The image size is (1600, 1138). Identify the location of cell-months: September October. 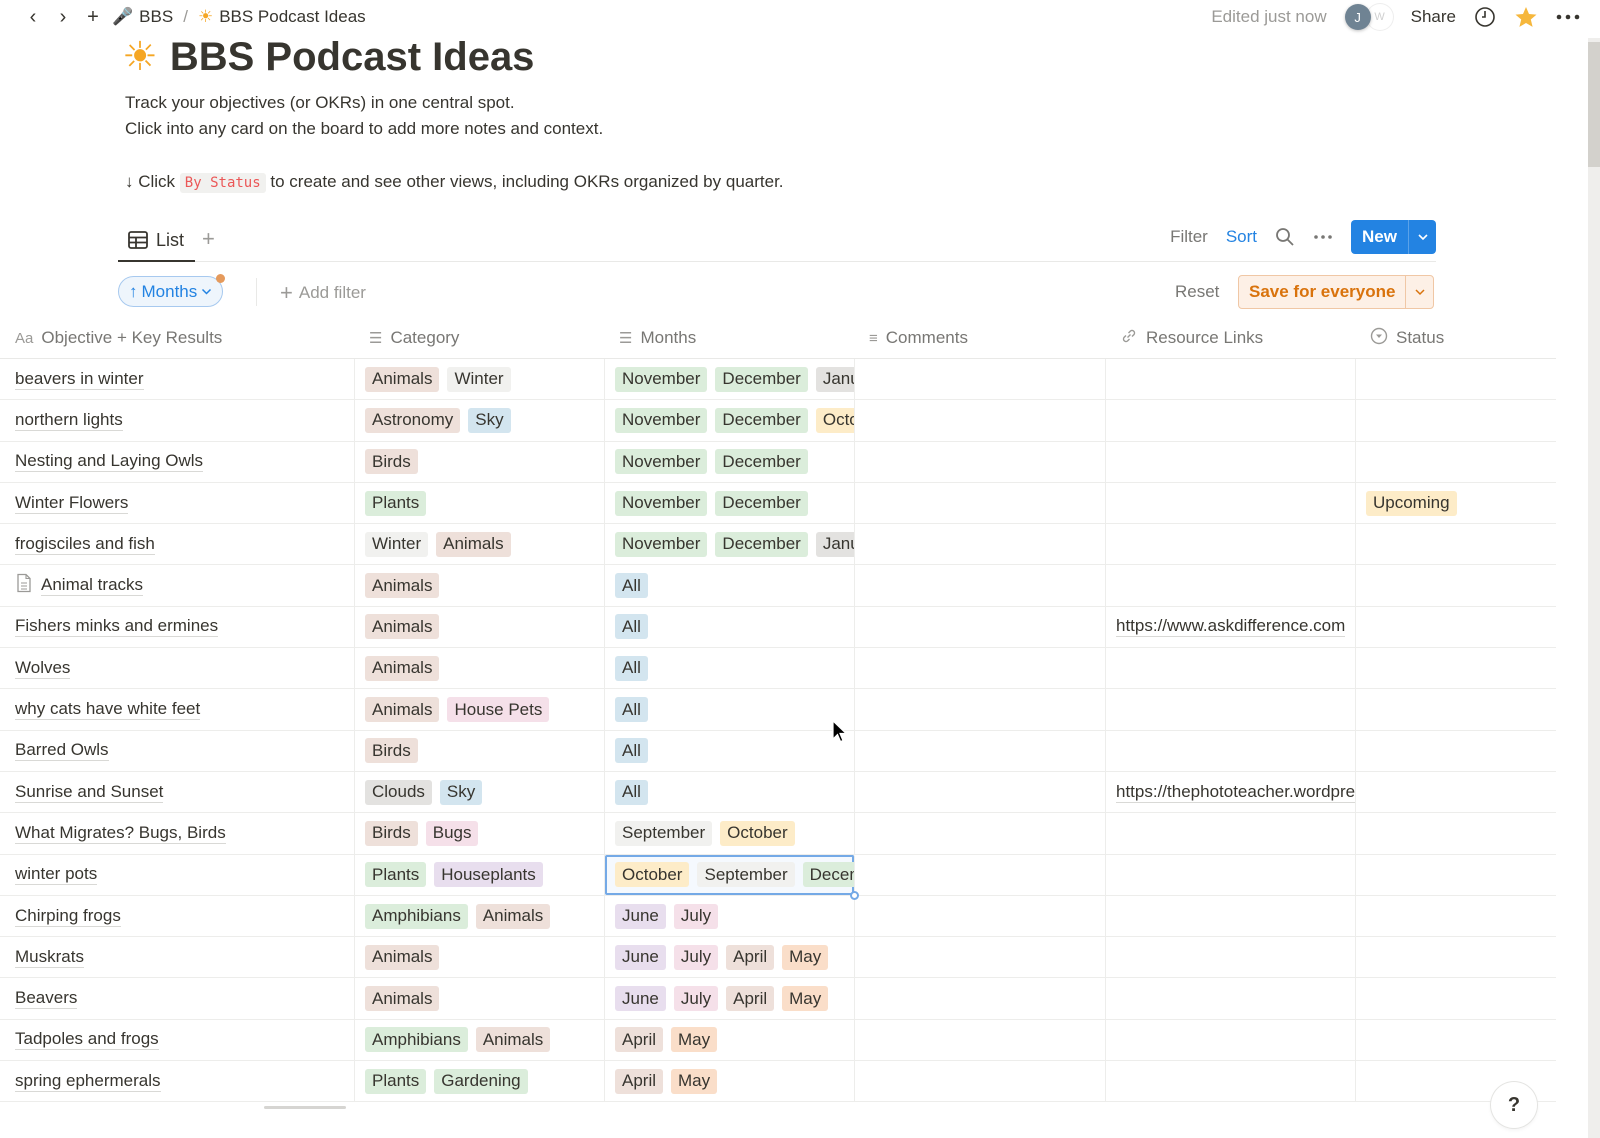
(730, 833).